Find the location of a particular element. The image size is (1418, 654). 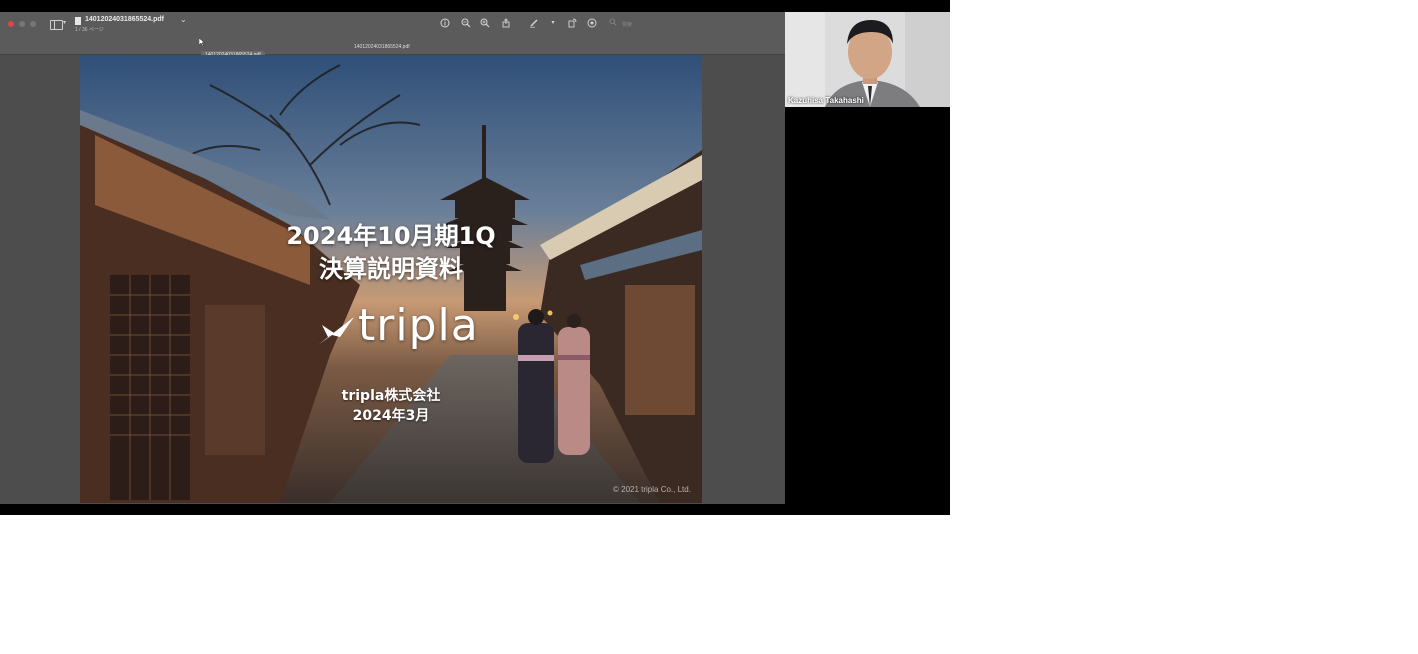

tripla-logo-text: tripla is located at coordinates (418, 325).